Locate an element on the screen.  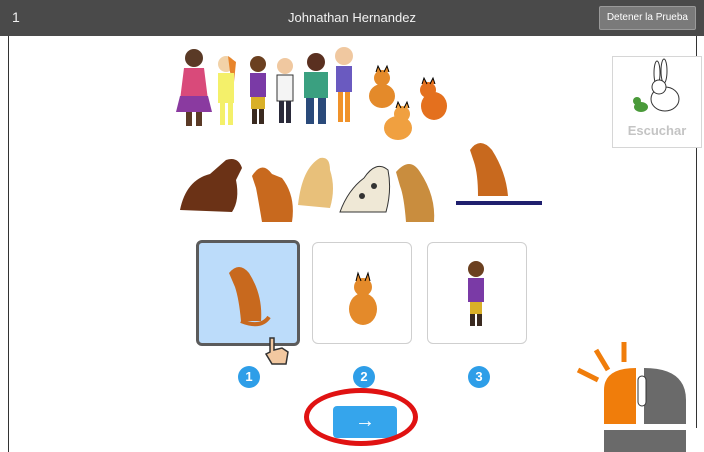
cats-group-figure is located at coordinates (408, 102).